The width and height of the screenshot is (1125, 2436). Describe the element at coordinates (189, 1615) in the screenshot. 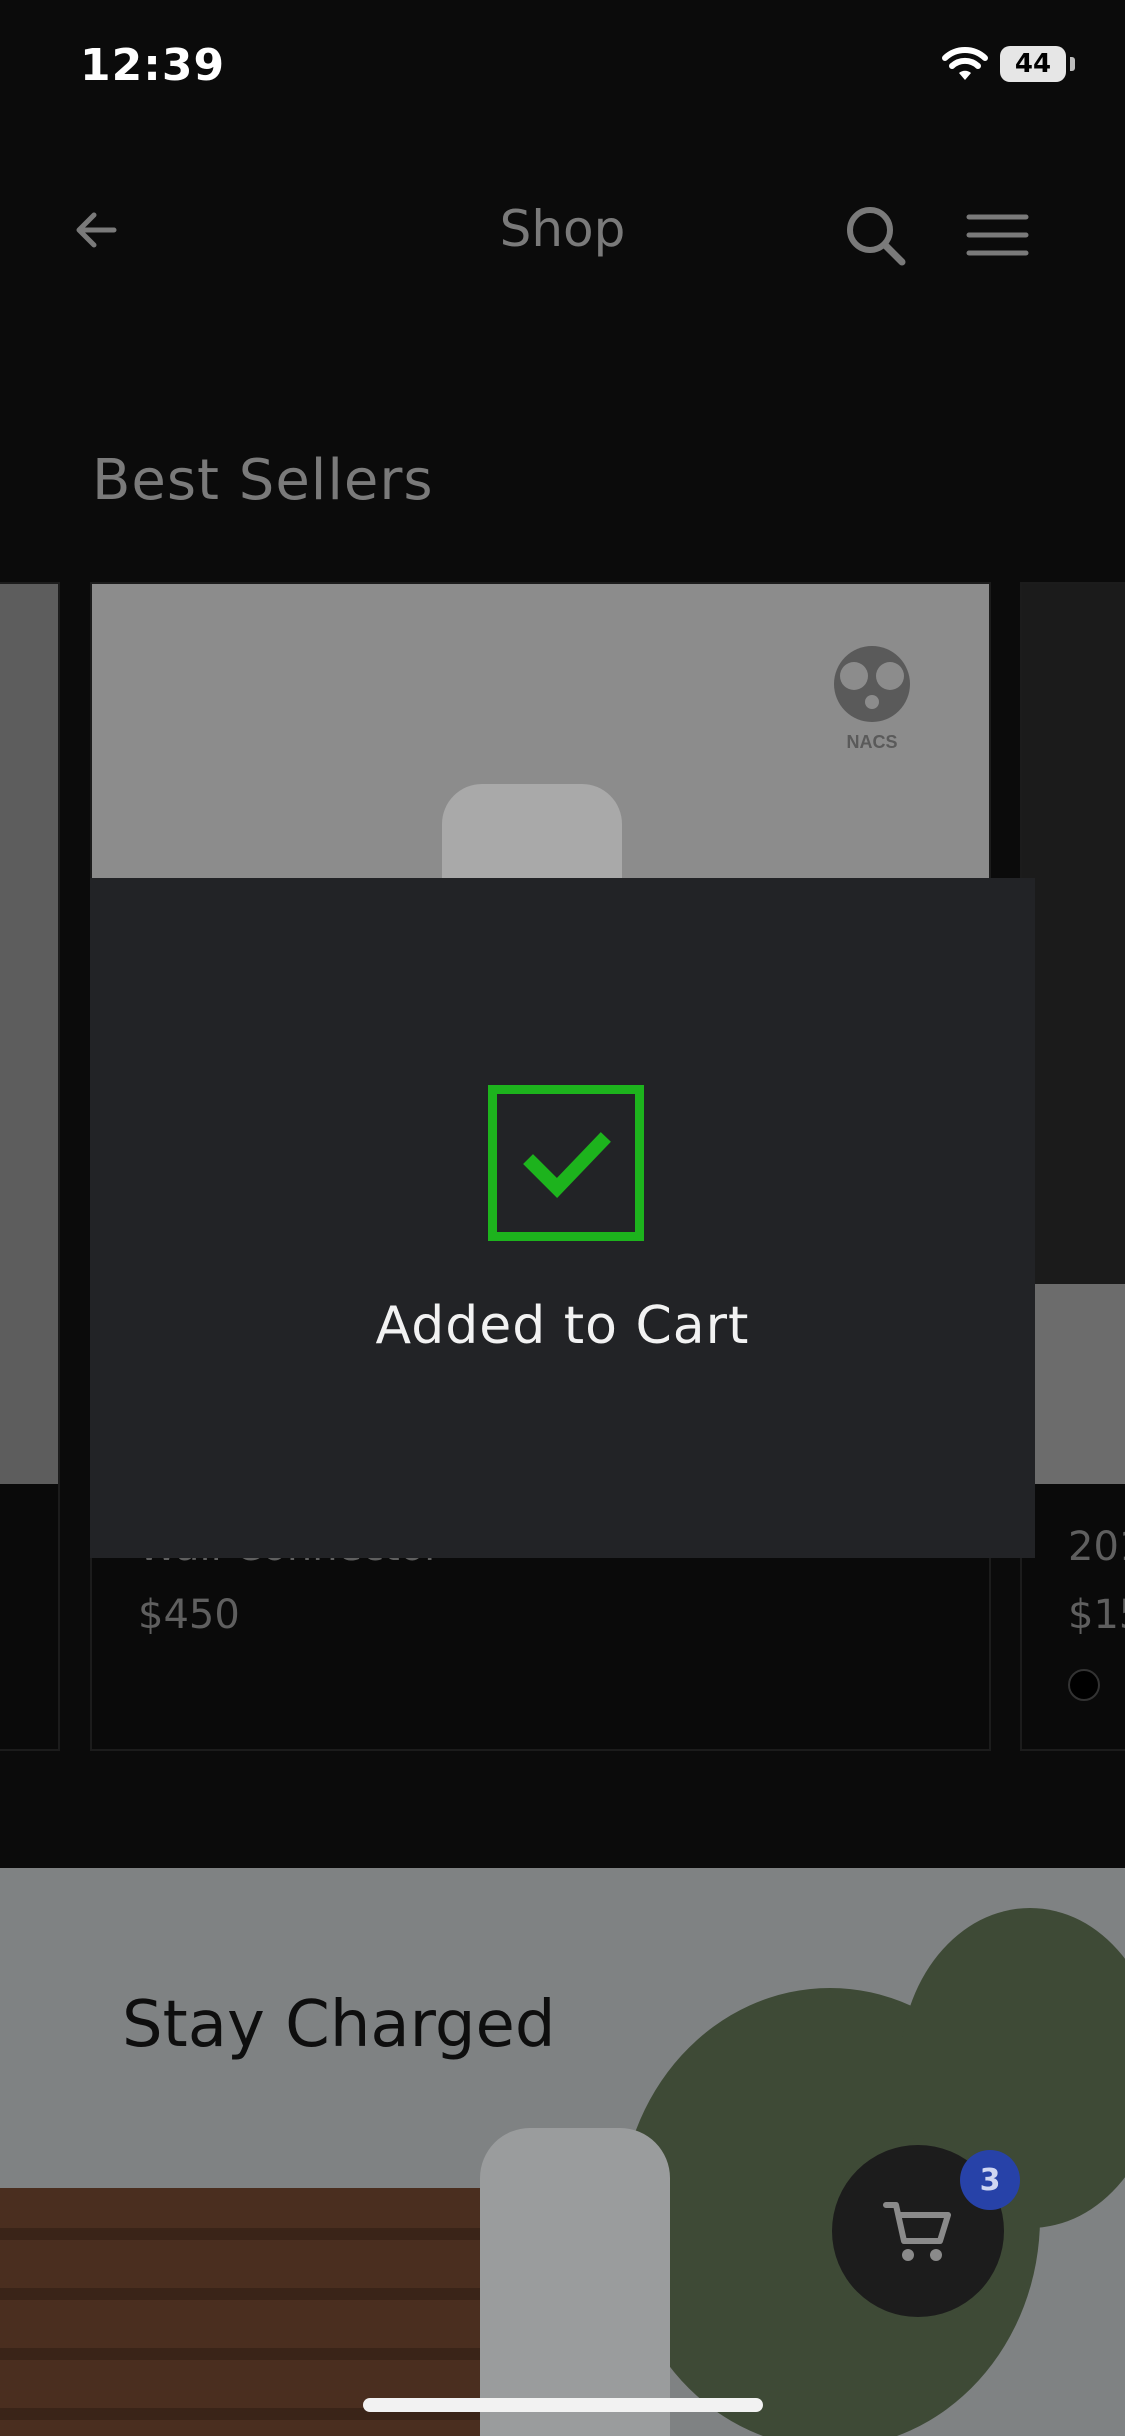

I see `product-price: $450` at that location.